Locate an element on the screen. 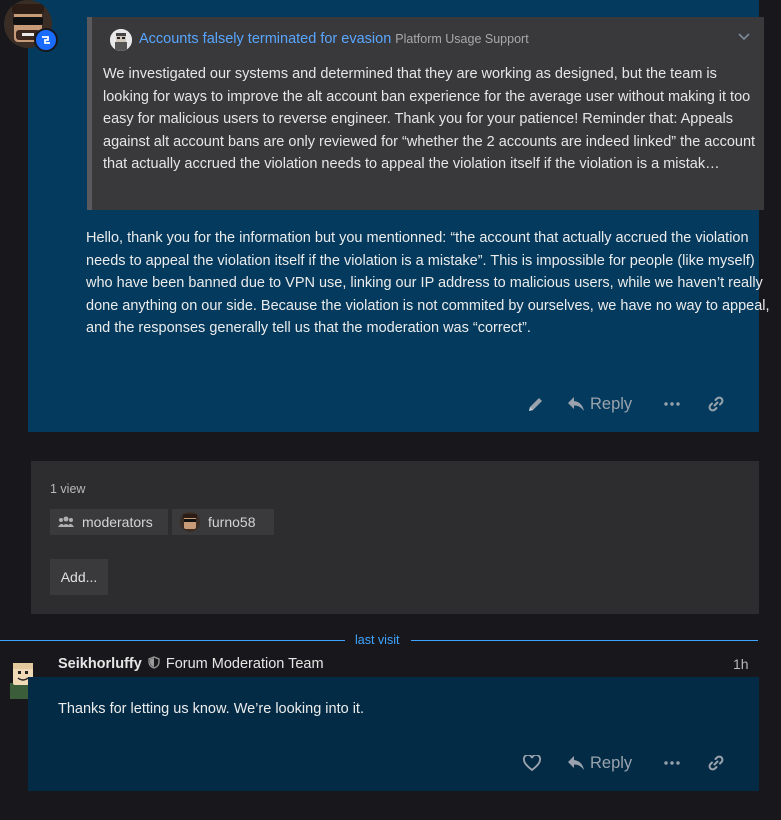 The width and height of the screenshot is (781, 820). quote-category: Platform Usage Support is located at coordinates (461, 39).